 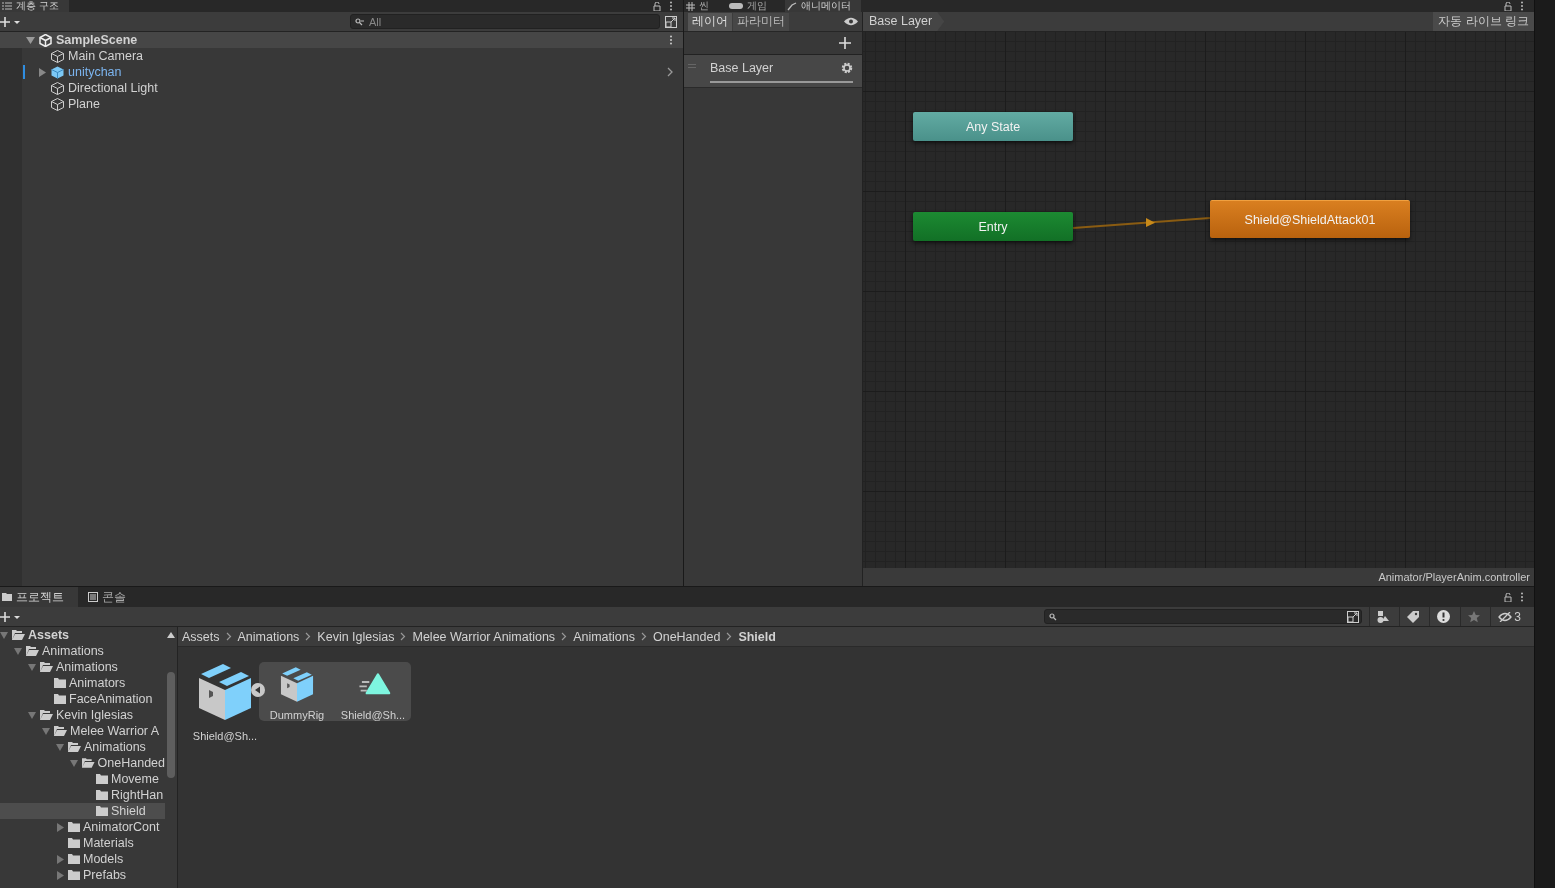 What do you see at coordinates (484, 636) in the screenshot?
I see `breadcrumb-item: Melee Warrior Animations` at bounding box center [484, 636].